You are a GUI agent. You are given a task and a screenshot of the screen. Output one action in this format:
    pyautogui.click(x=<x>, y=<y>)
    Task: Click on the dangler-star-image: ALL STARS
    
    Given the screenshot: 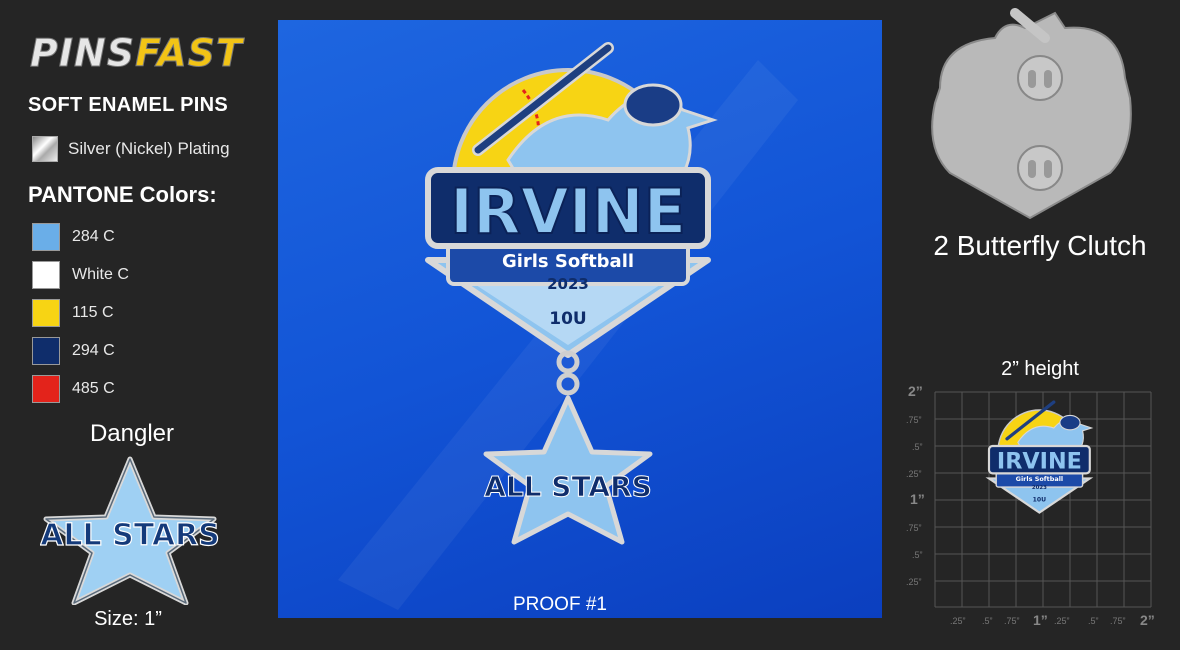 What is the action you would take?
    pyautogui.click(x=130, y=530)
    